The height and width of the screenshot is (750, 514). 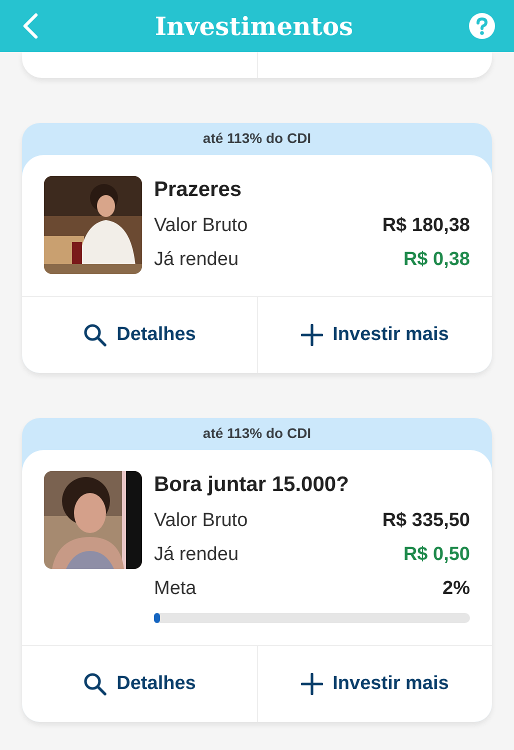 What do you see at coordinates (456, 589) in the screenshot?
I see `goal-percent: 2%` at bounding box center [456, 589].